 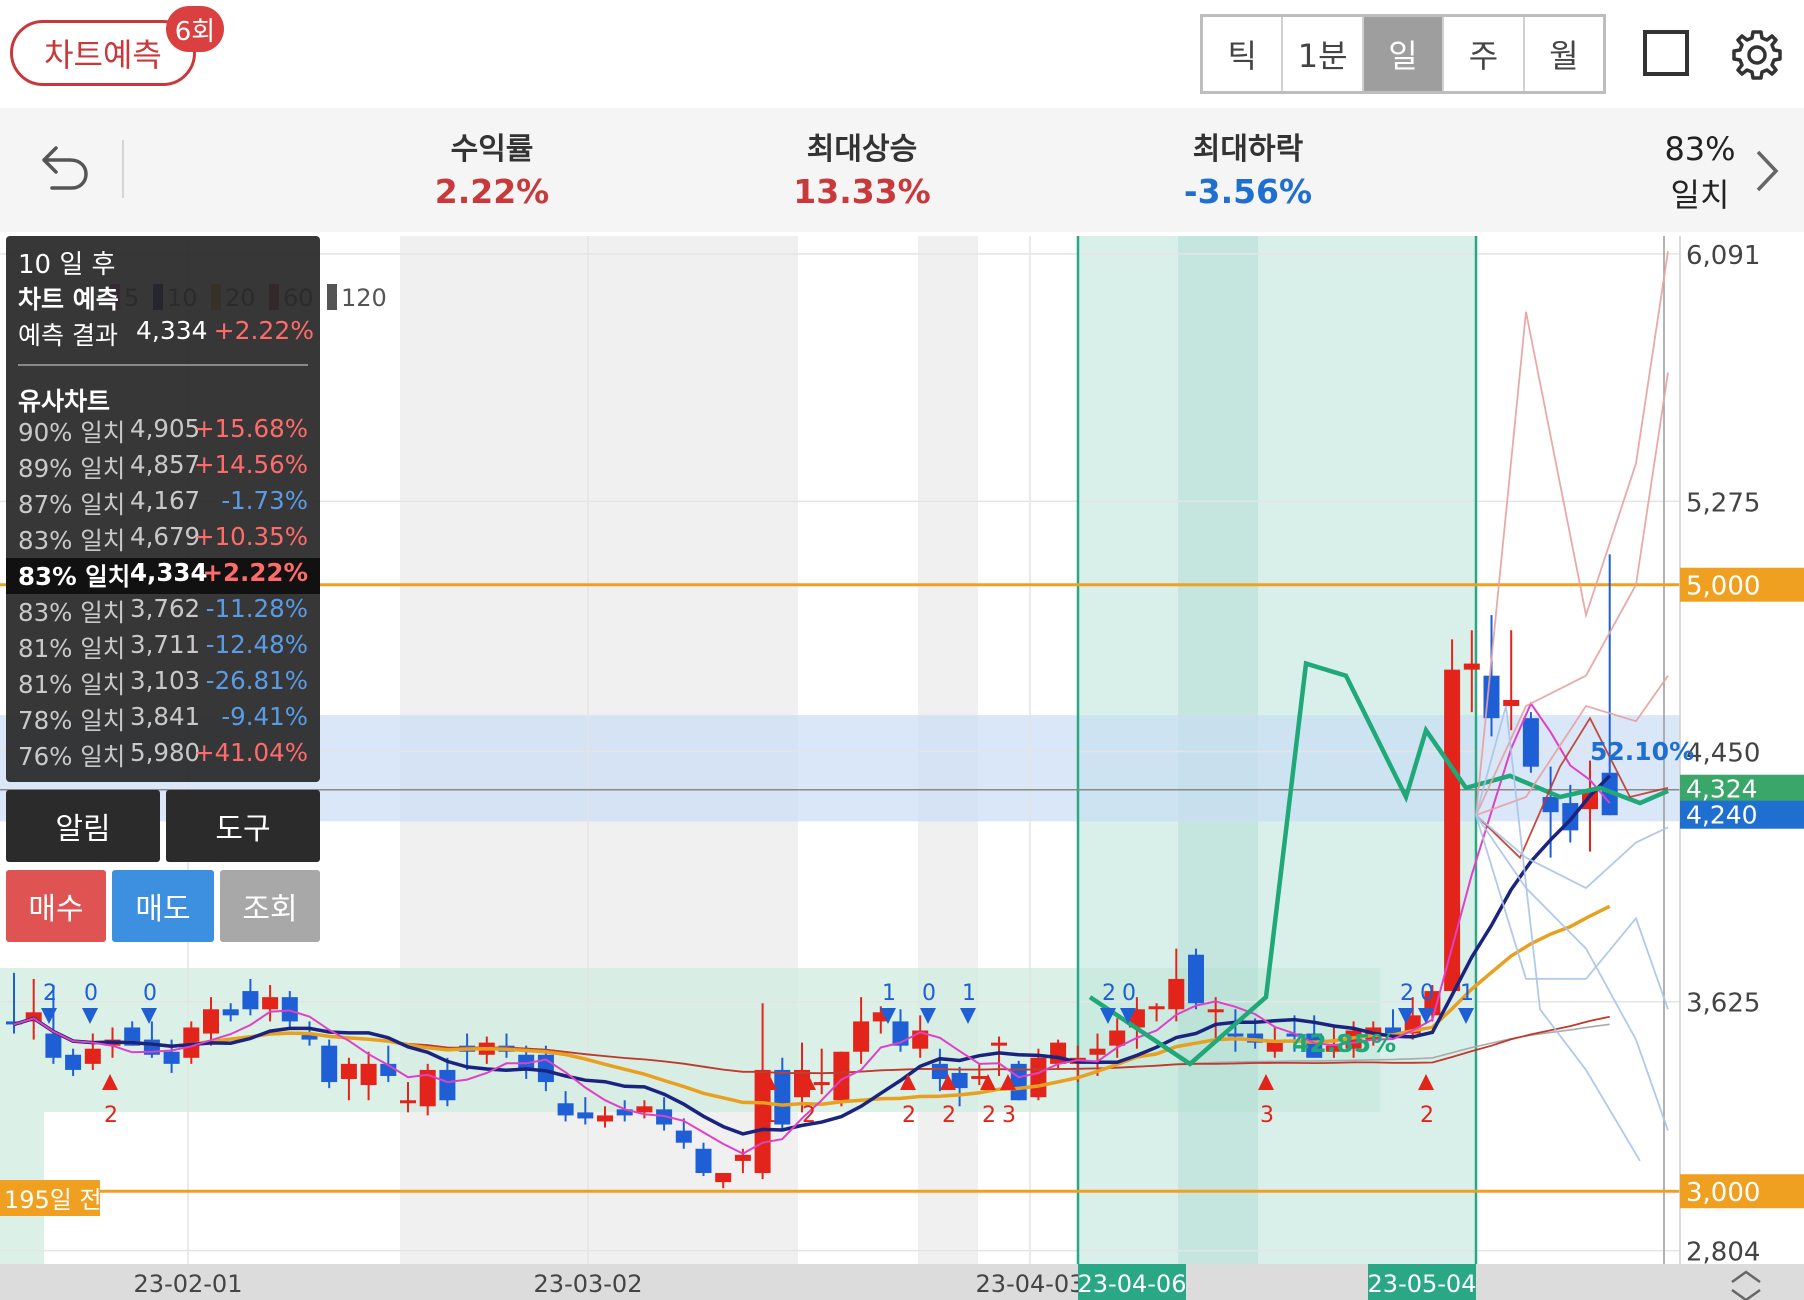 What do you see at coordinates (72, 720) in the screenshot?
I see `similar-match: 78% 일치` at bounding box center [72, 720].